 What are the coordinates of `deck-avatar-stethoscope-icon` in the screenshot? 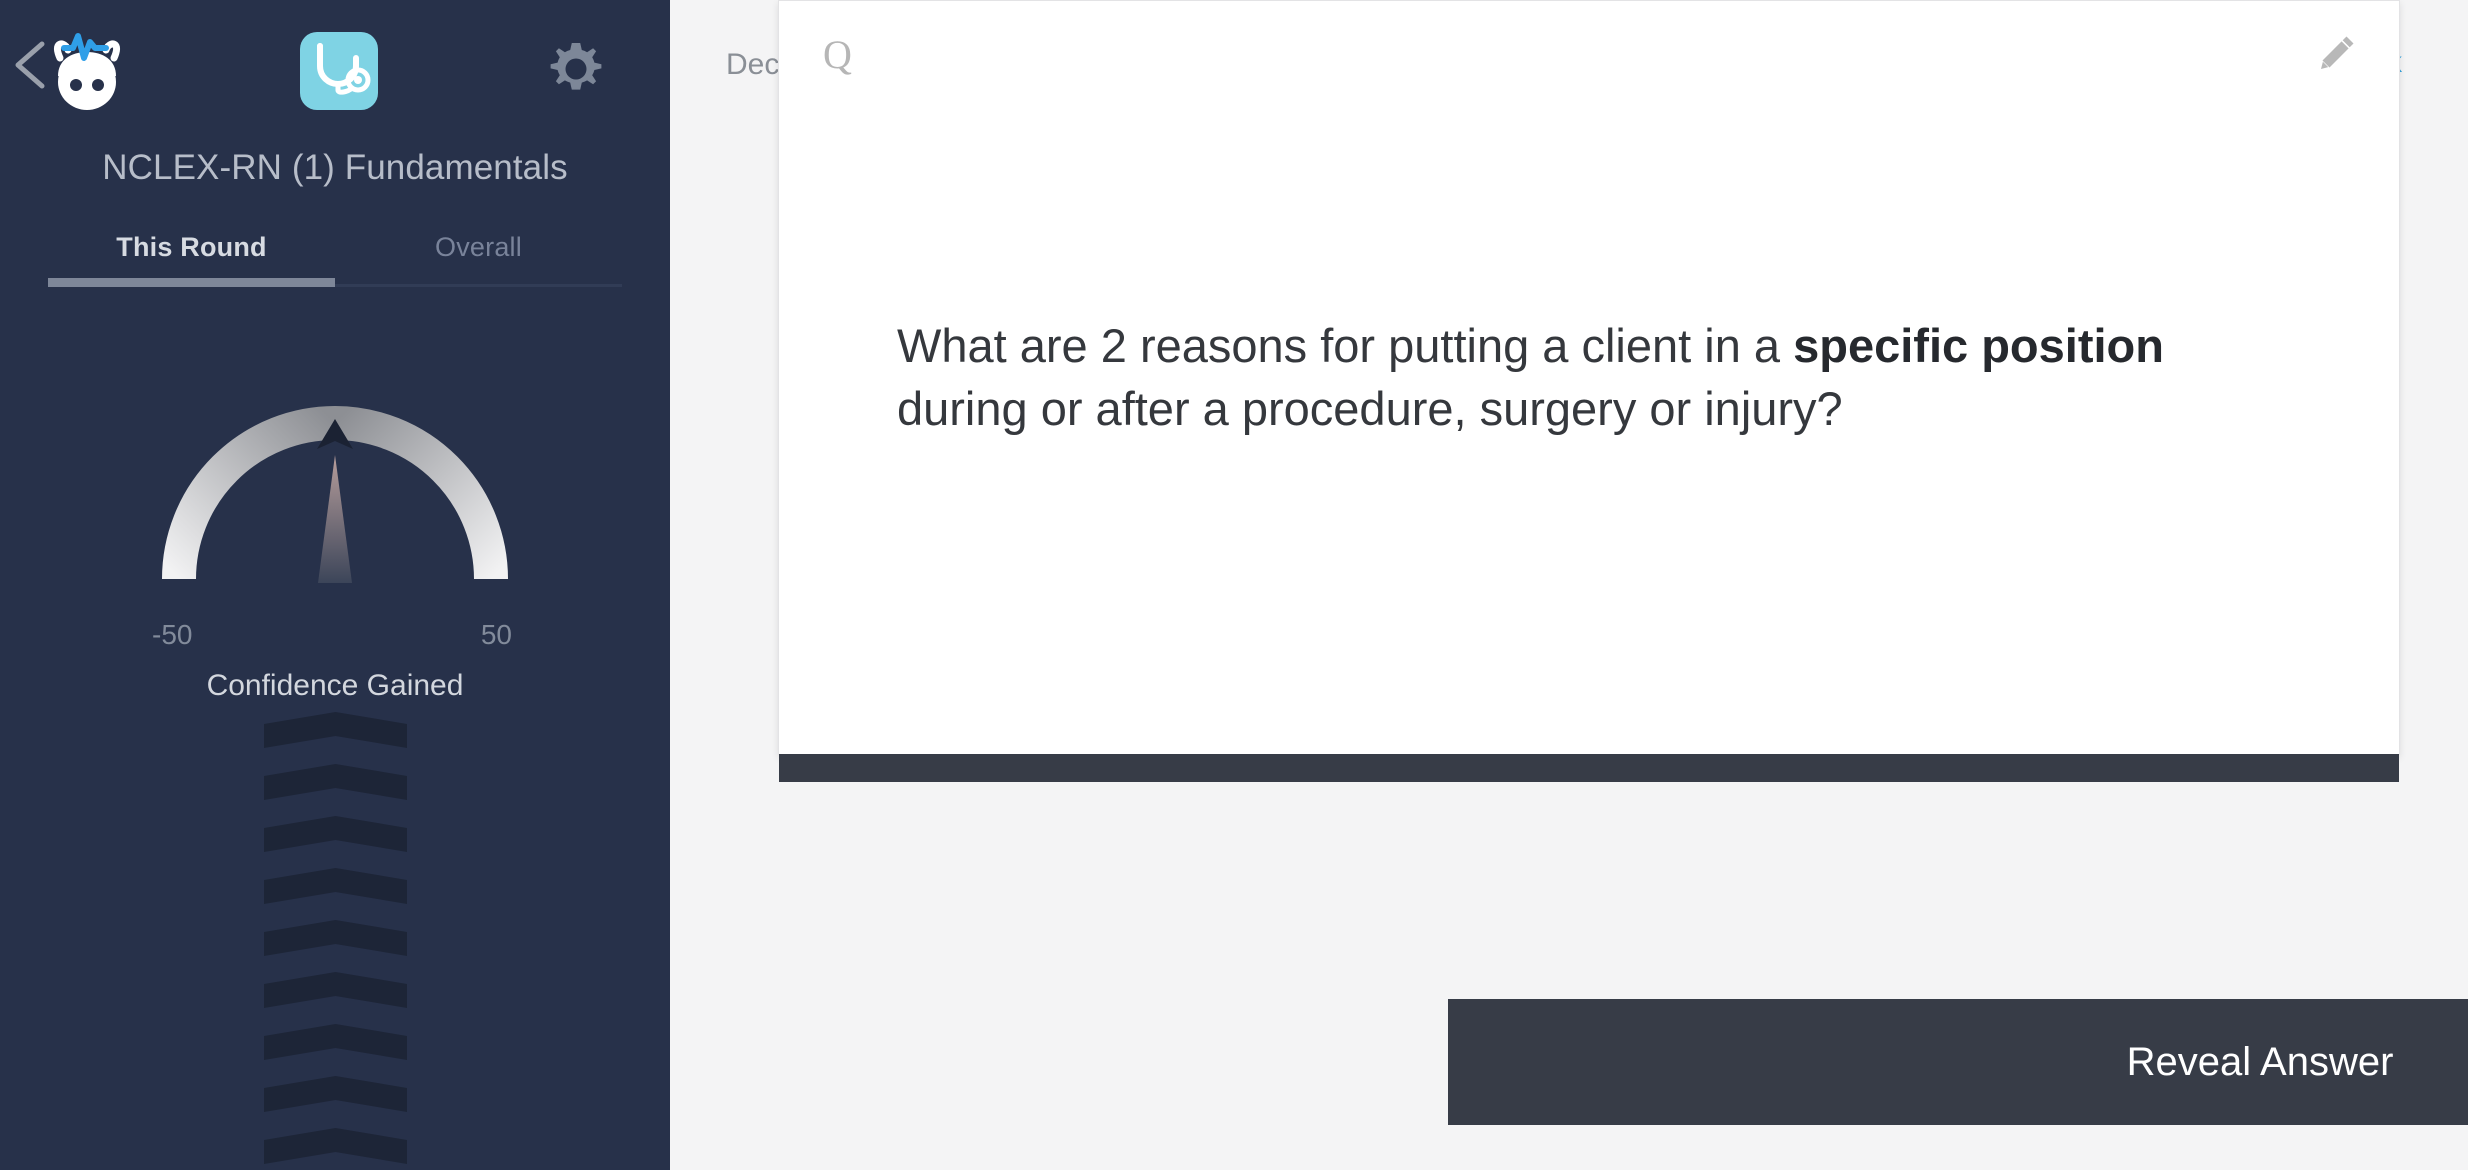 It's located at (339, 71).